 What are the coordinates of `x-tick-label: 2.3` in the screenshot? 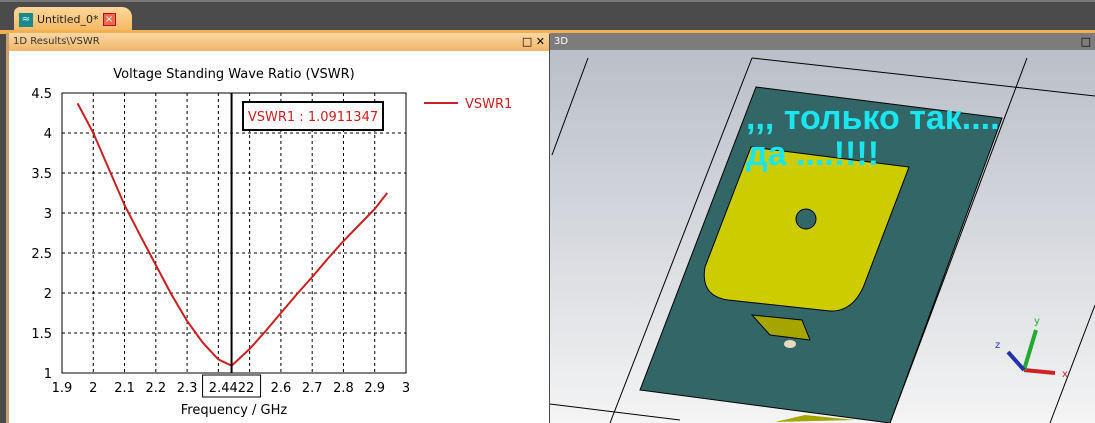 It's located at (187, 388).